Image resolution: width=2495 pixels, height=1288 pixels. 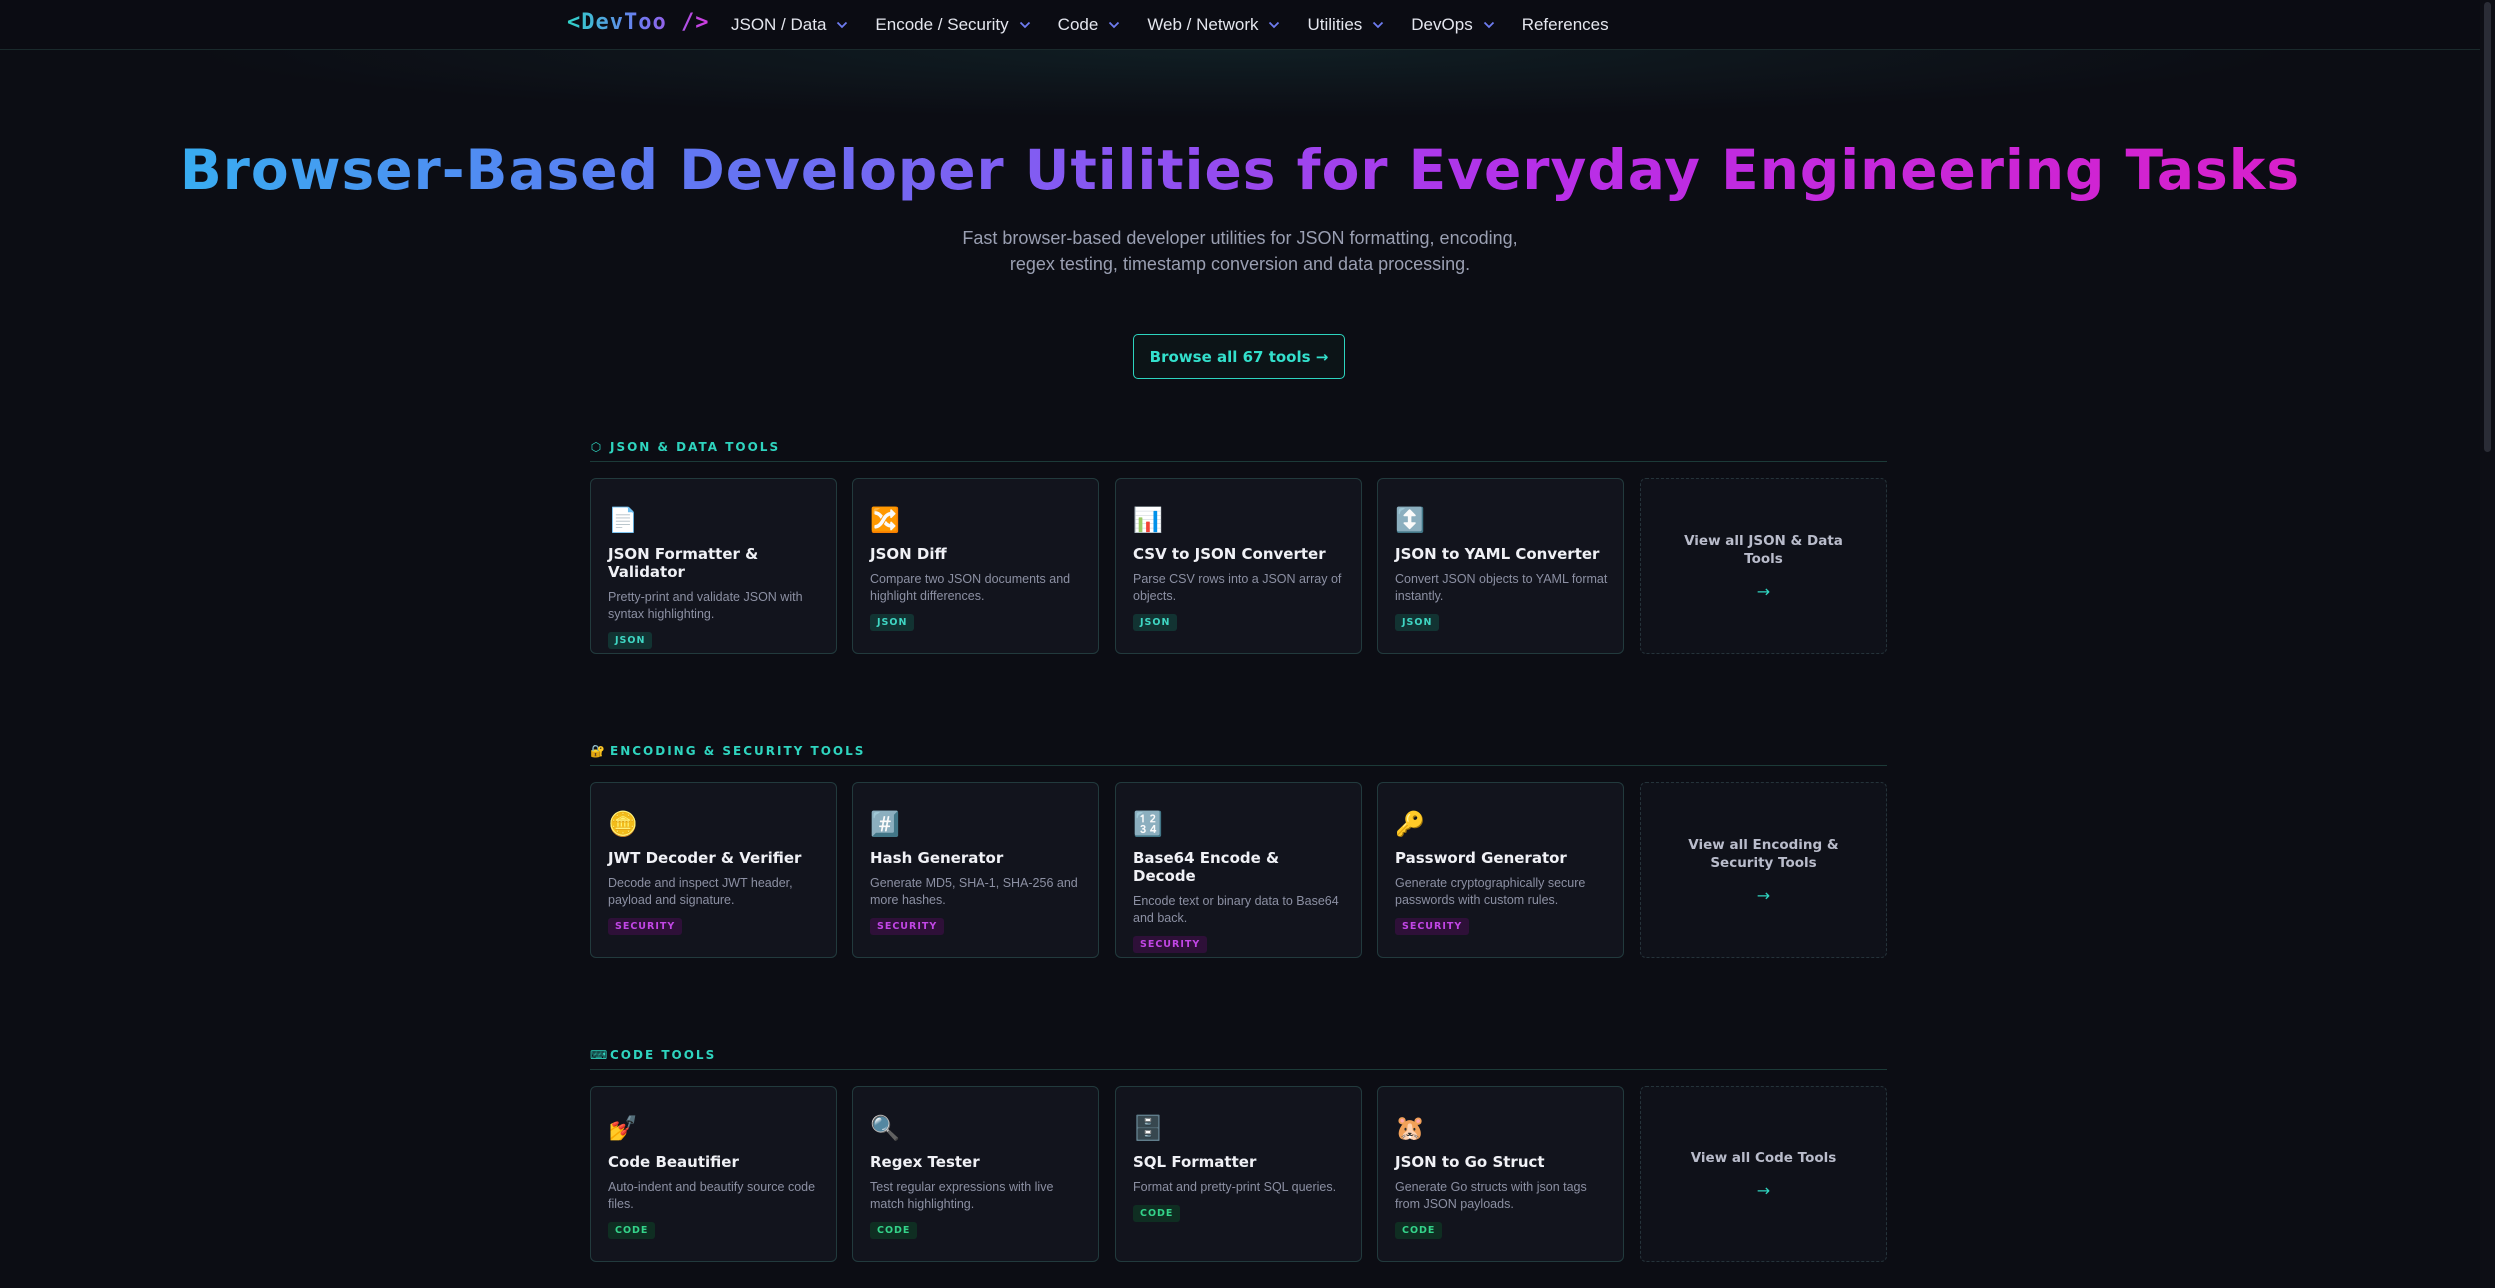 What do you see at coordinates (1763, 853) in the screenshot?
I see `view-all-label: View all Encoding & Security Tools` at bounding box center [1763, 853].